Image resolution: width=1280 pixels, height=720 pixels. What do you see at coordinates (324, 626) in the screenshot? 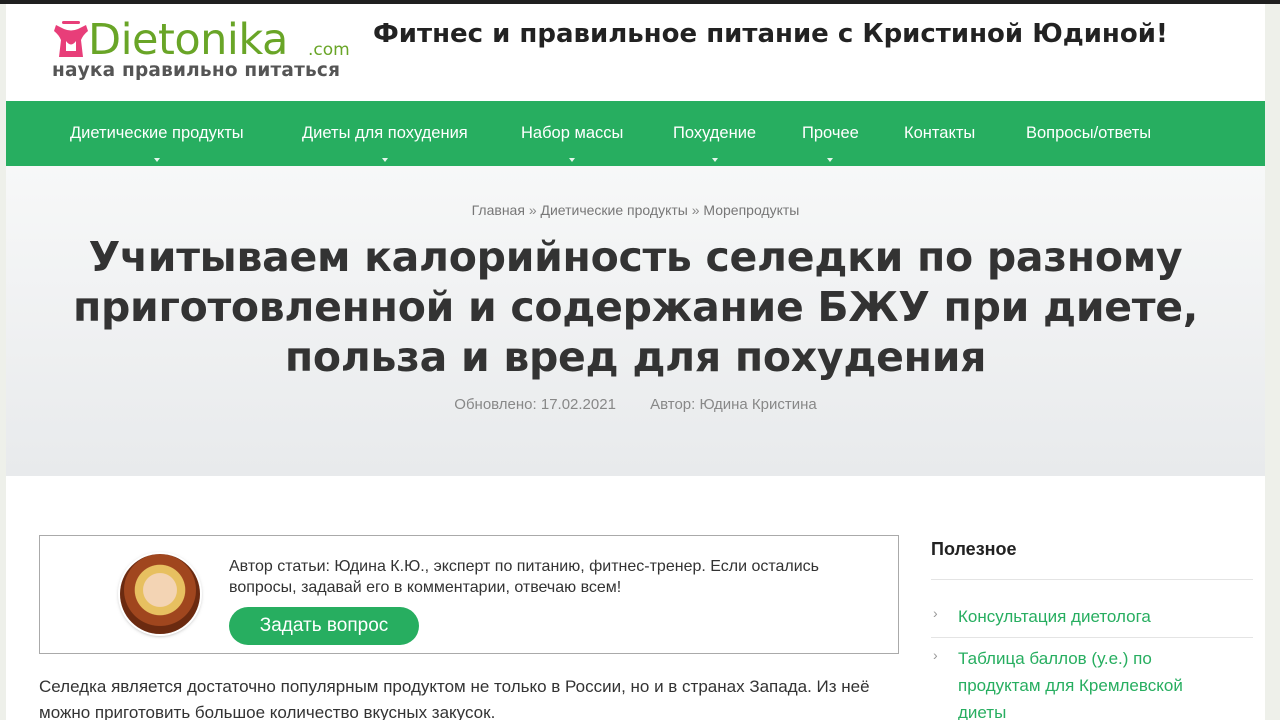
I see `ask-question-button: Задать вопрос` at bounding box center [324, 626].